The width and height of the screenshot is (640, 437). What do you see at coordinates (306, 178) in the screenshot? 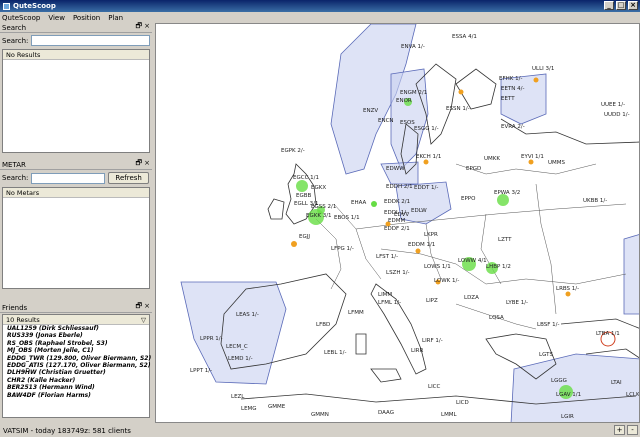
I see `map-label: EGCC 1/1` at bounding box center [306, 178].